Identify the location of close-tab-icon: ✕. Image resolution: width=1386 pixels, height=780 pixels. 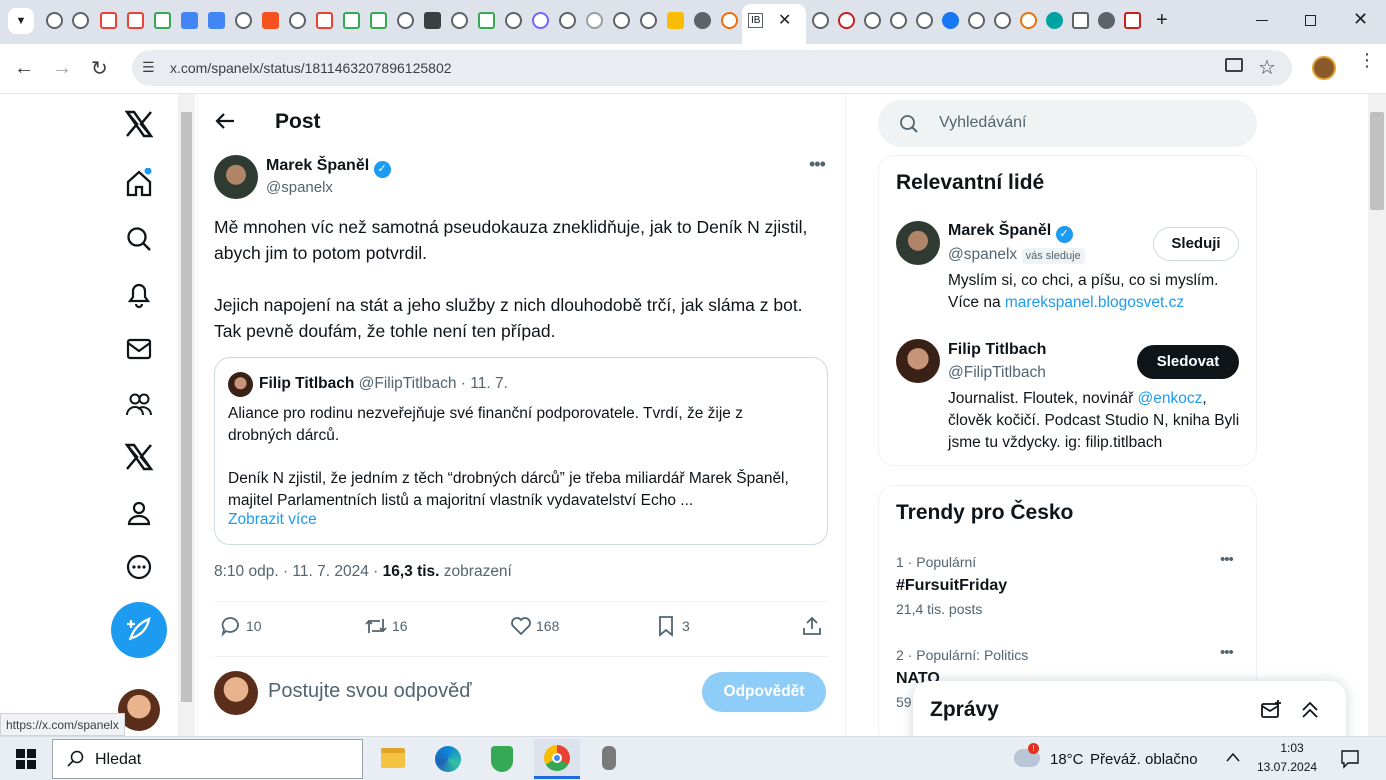
(784, 20).